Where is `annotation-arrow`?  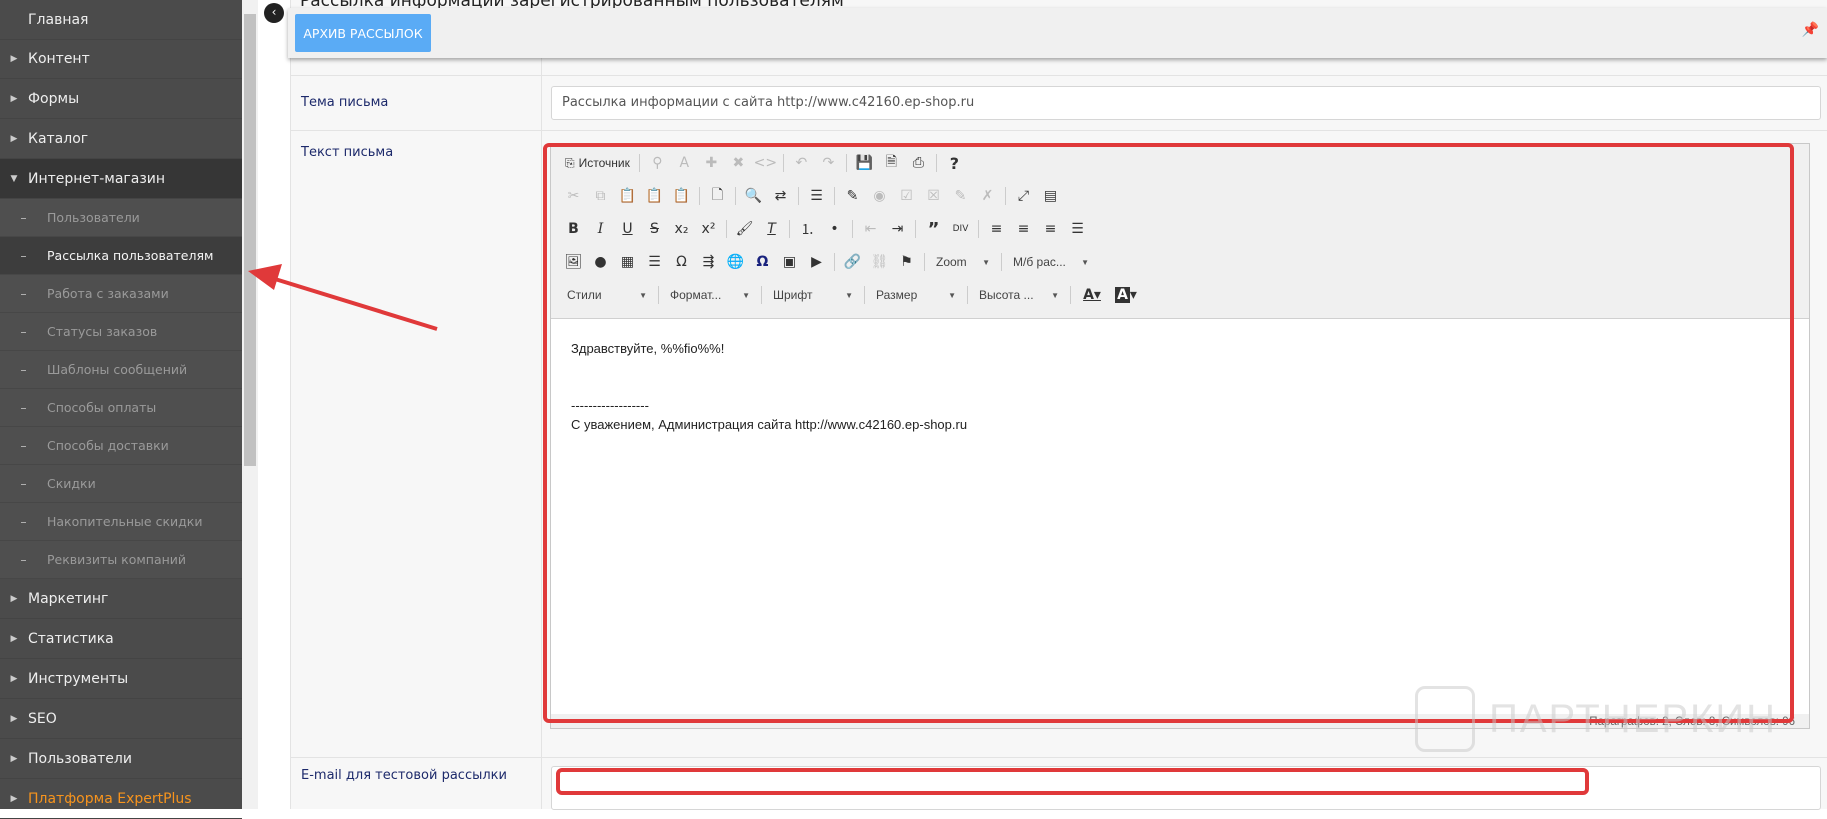 annotation-arrow is located at coordinates (343, 297).